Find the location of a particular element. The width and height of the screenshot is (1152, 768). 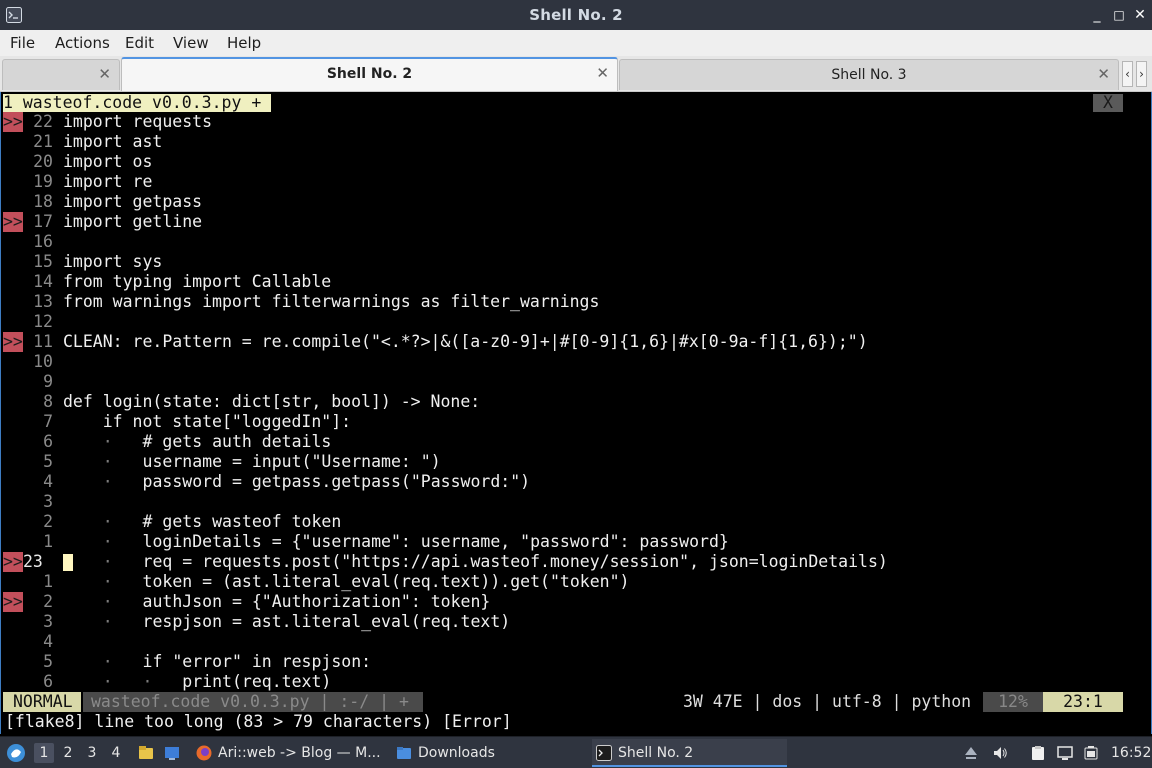

menu-actions: Actions is located at coordinates (82, 43).